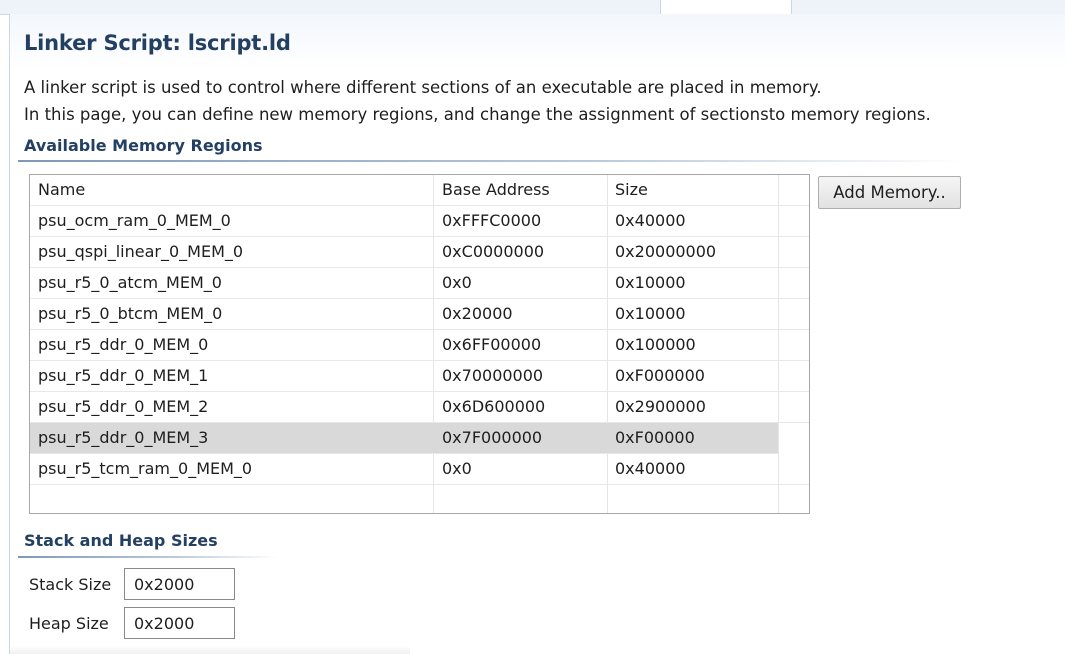 Image resolution: width=1065 pixels, height=654 pixels. Describe the element at coordinates (492, 437) in the screenshot. I see `row-base-address: 0x7F000000` at that location.